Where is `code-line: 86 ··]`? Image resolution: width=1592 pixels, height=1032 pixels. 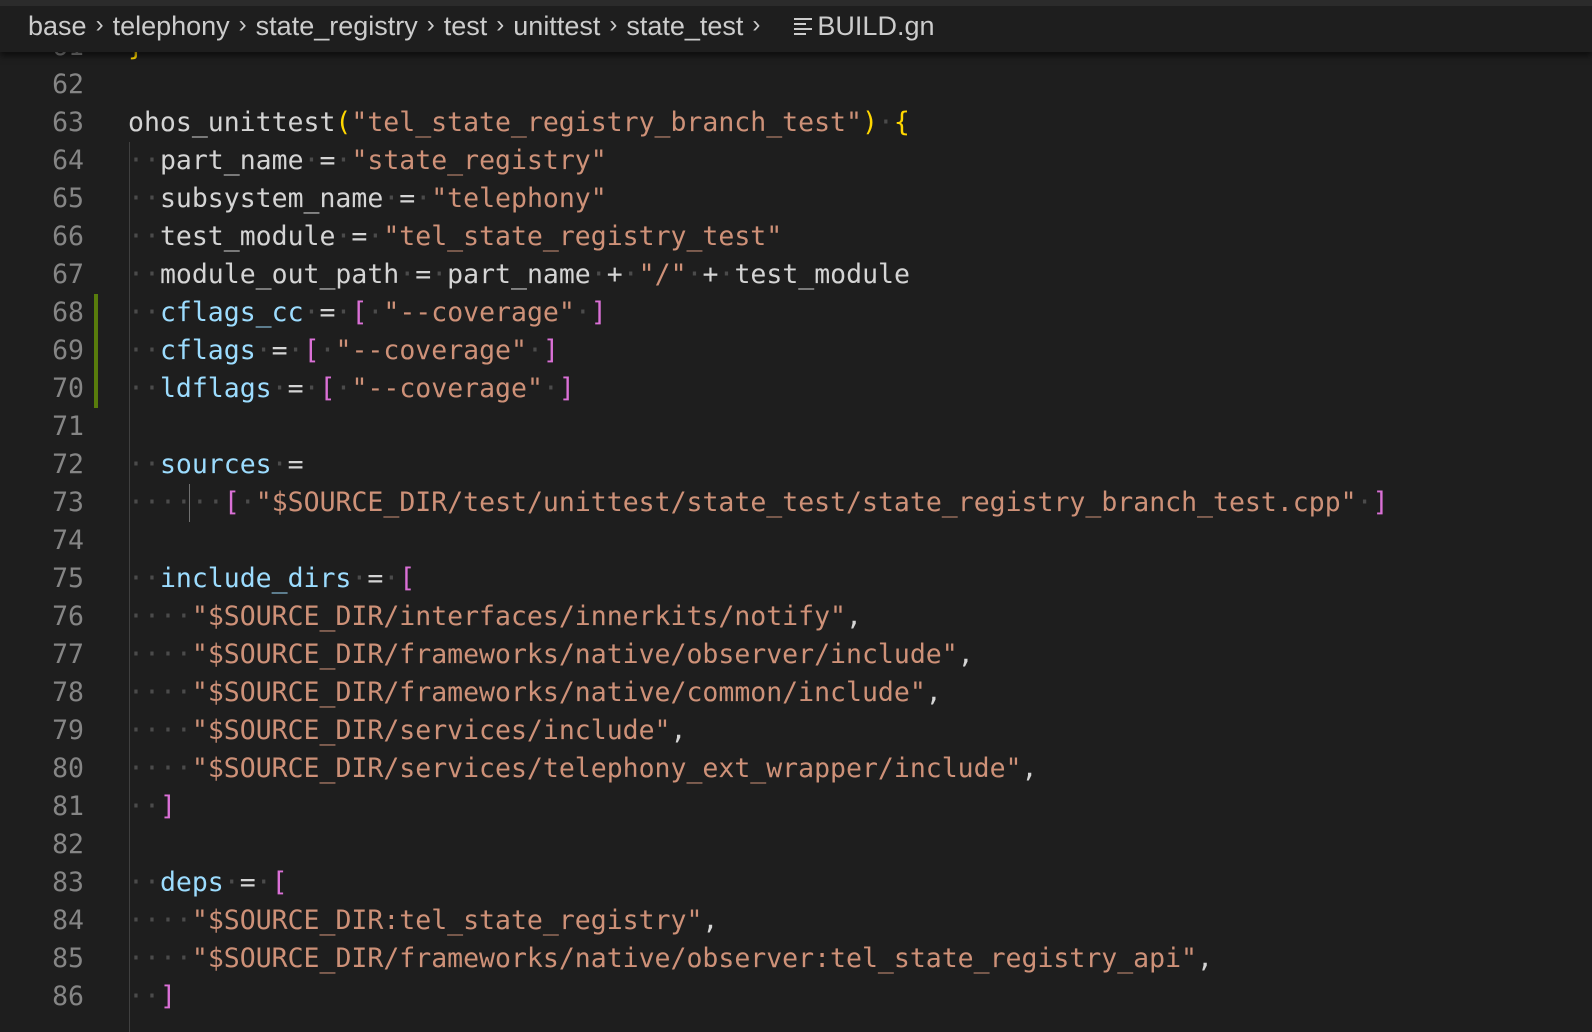 code-line: 86 ··] is located at coordinates (796, 997).